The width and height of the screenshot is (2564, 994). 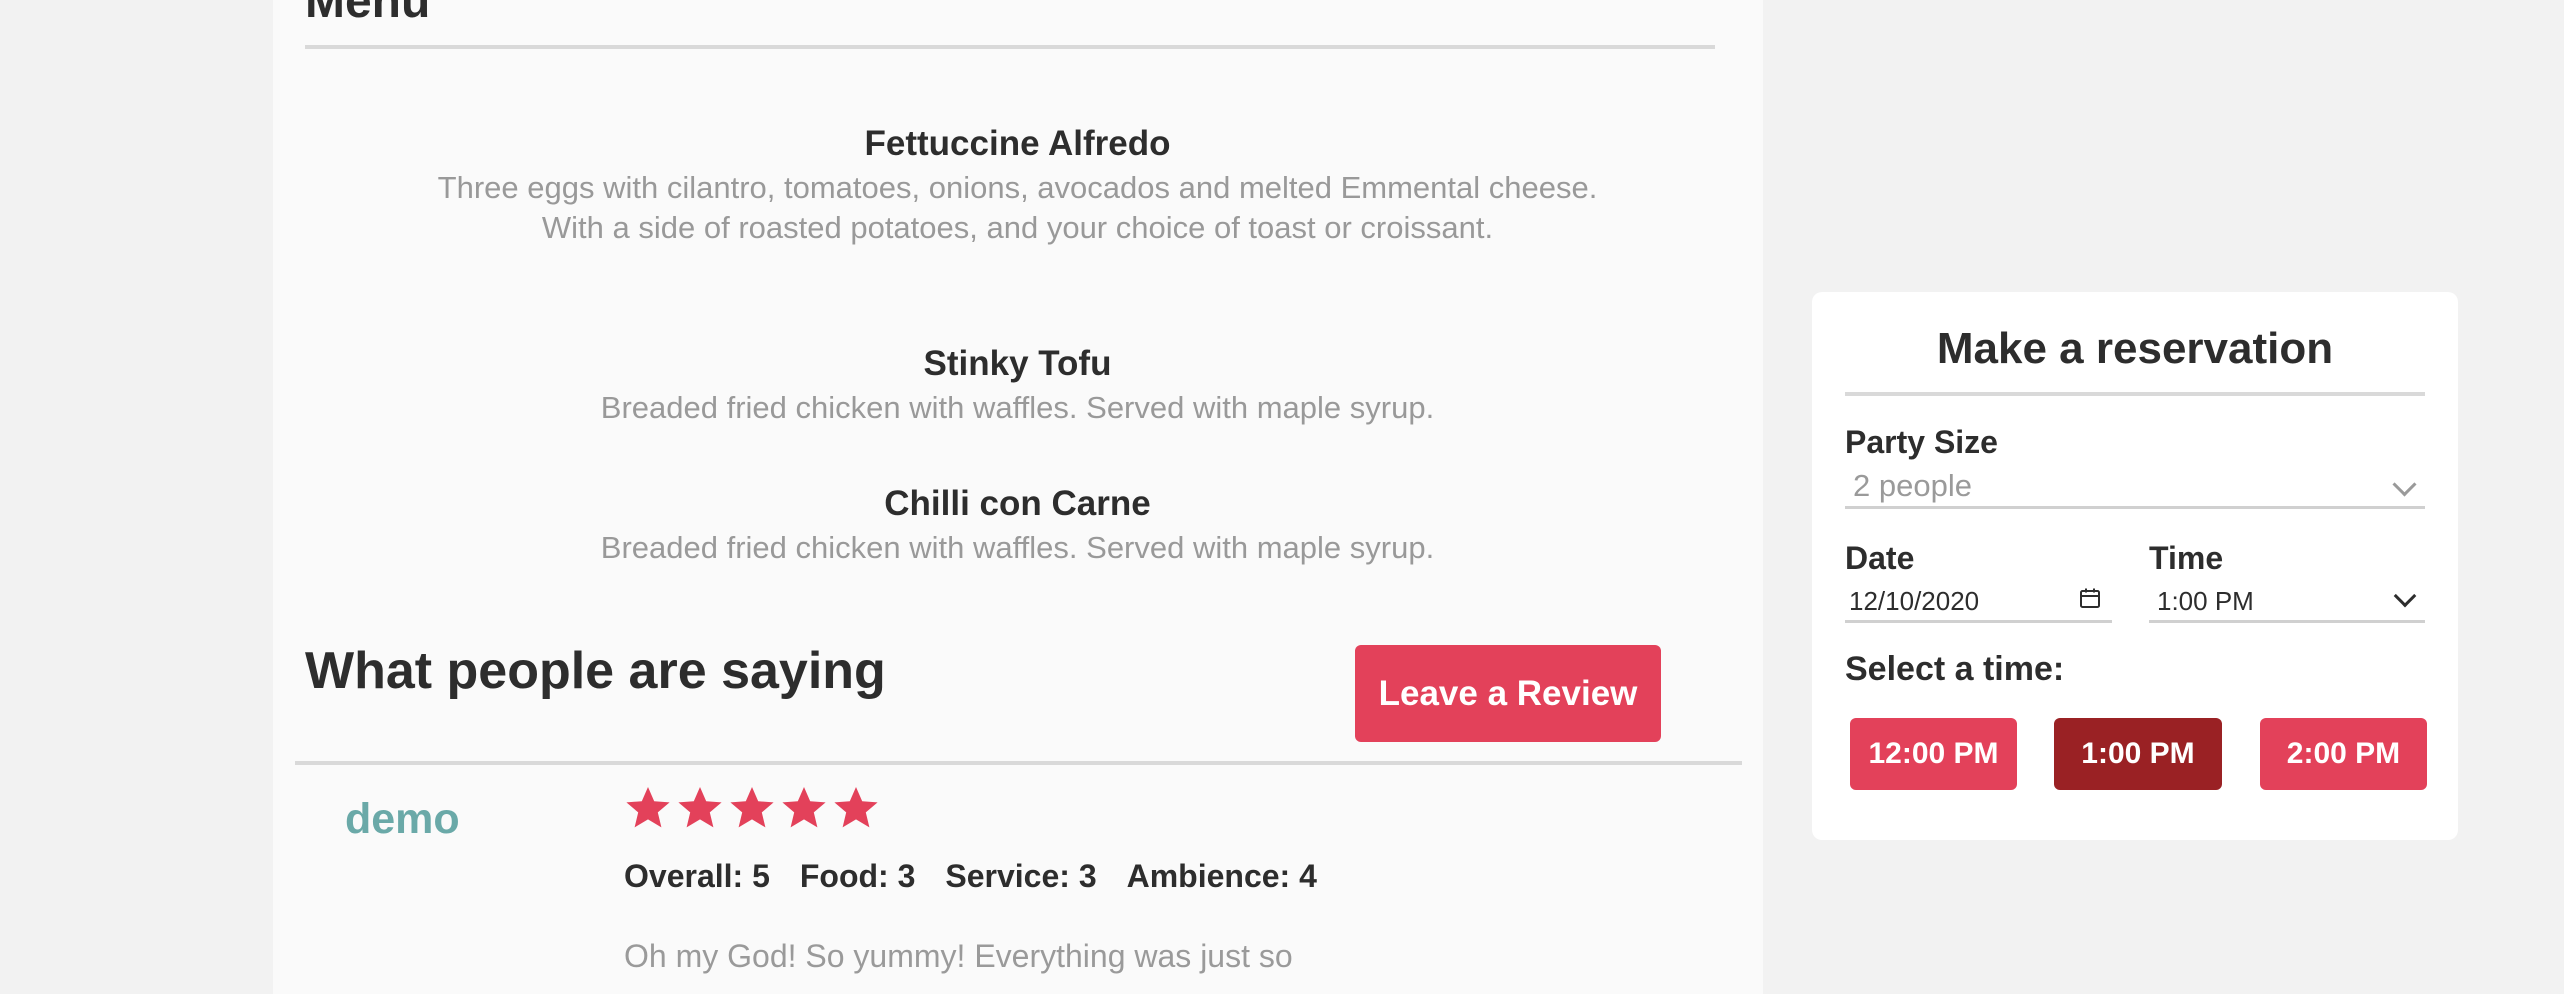 What do you see at coordinates (595, 671) in the screenshot?
I see `reviews-heading: What people are saying` at bounding box center [595, 671].